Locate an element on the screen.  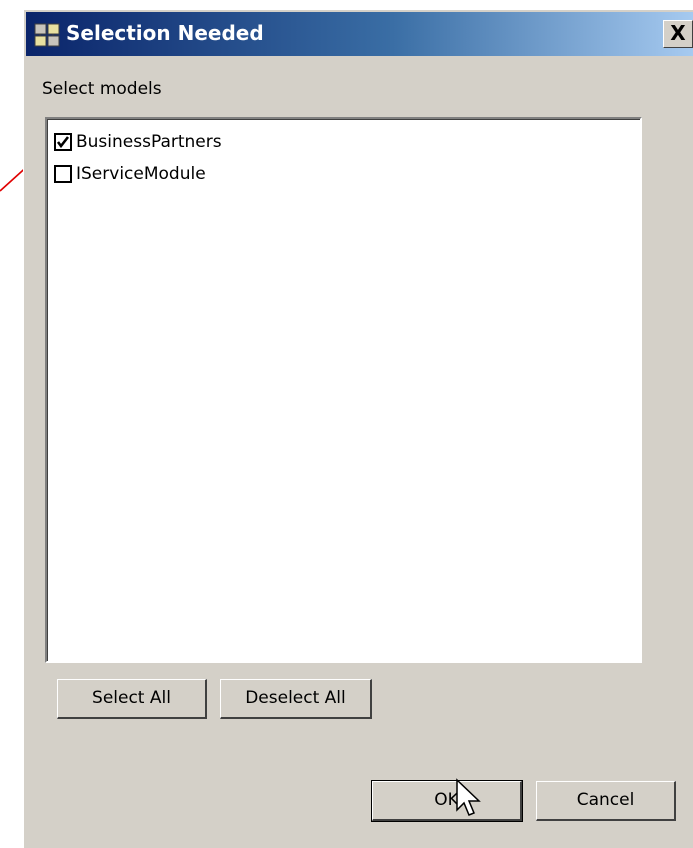
checkbox-iservice-module is located at coordinates (63, 174).